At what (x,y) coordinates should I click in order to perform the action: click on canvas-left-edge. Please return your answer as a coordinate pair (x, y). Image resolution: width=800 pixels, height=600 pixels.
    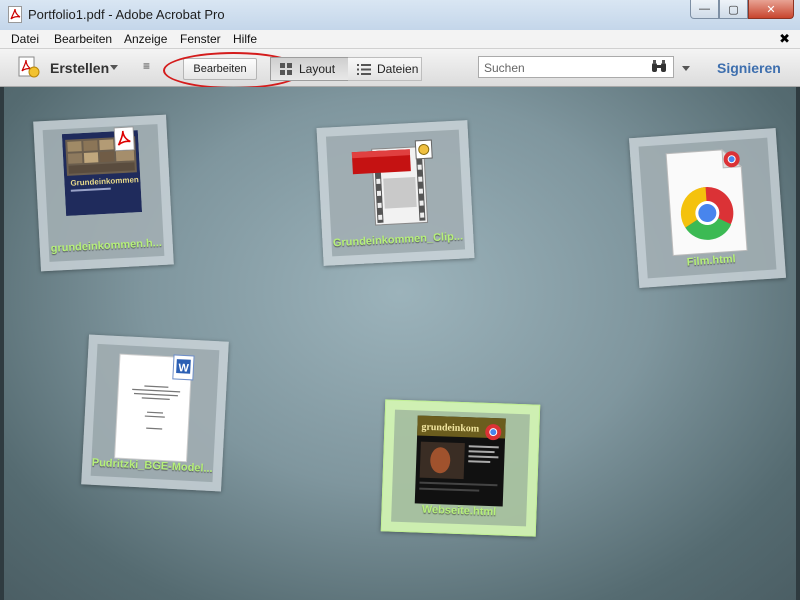
    Looking at the image, I should click on (2, 343).